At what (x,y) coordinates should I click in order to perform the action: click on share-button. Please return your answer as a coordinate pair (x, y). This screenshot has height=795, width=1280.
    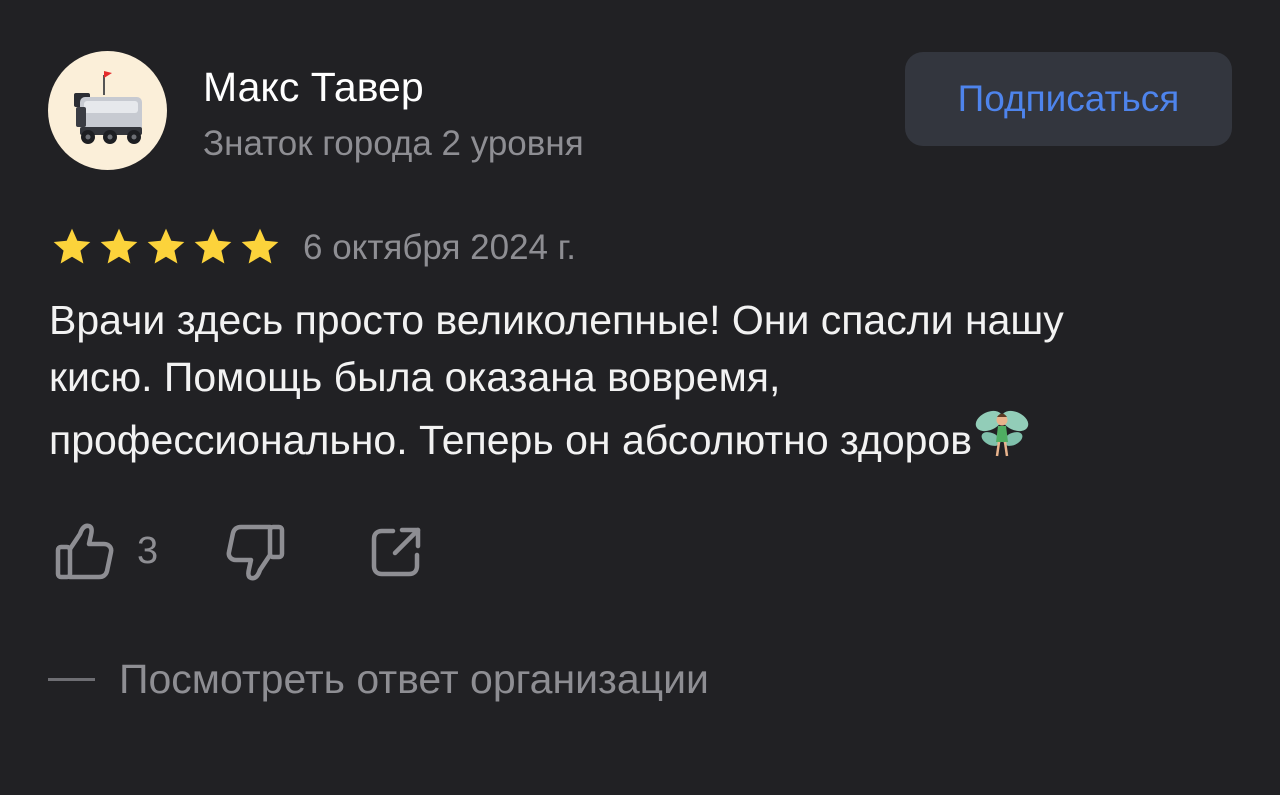
    Looking at the image, I should click on (396, 552).